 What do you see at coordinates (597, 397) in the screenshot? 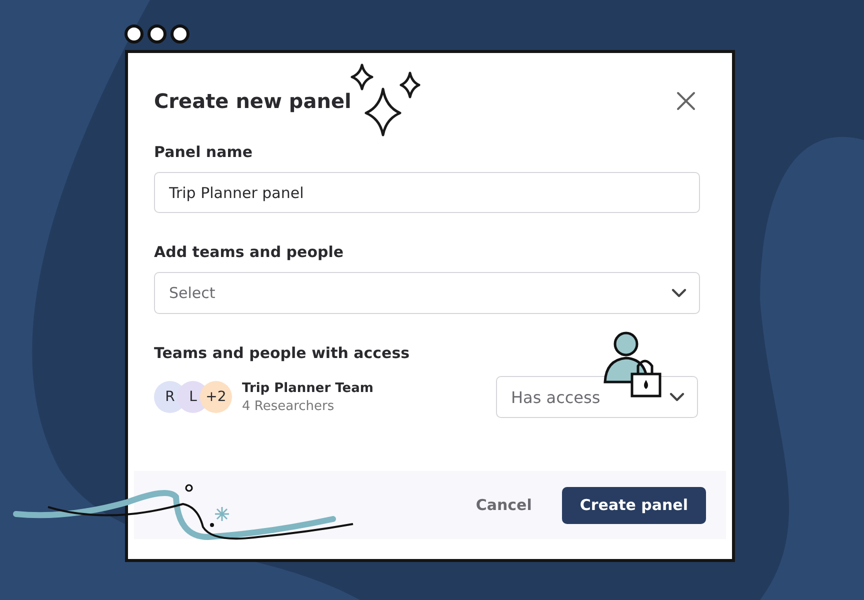
I see `permission-dropdown: Has access` at bounding box center [597, 397].